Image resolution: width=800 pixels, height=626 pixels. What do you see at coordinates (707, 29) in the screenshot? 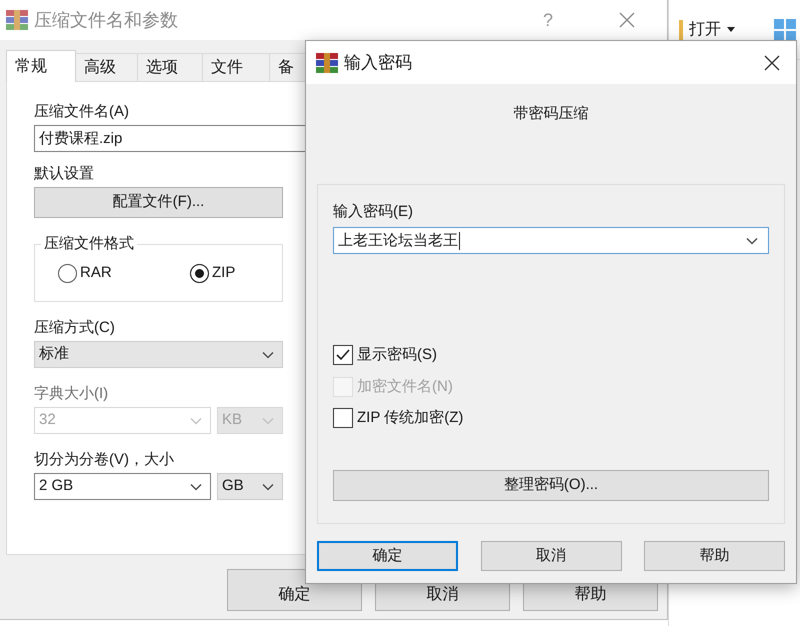
I see `open-button: 打开` at bounding box center [707, 29].